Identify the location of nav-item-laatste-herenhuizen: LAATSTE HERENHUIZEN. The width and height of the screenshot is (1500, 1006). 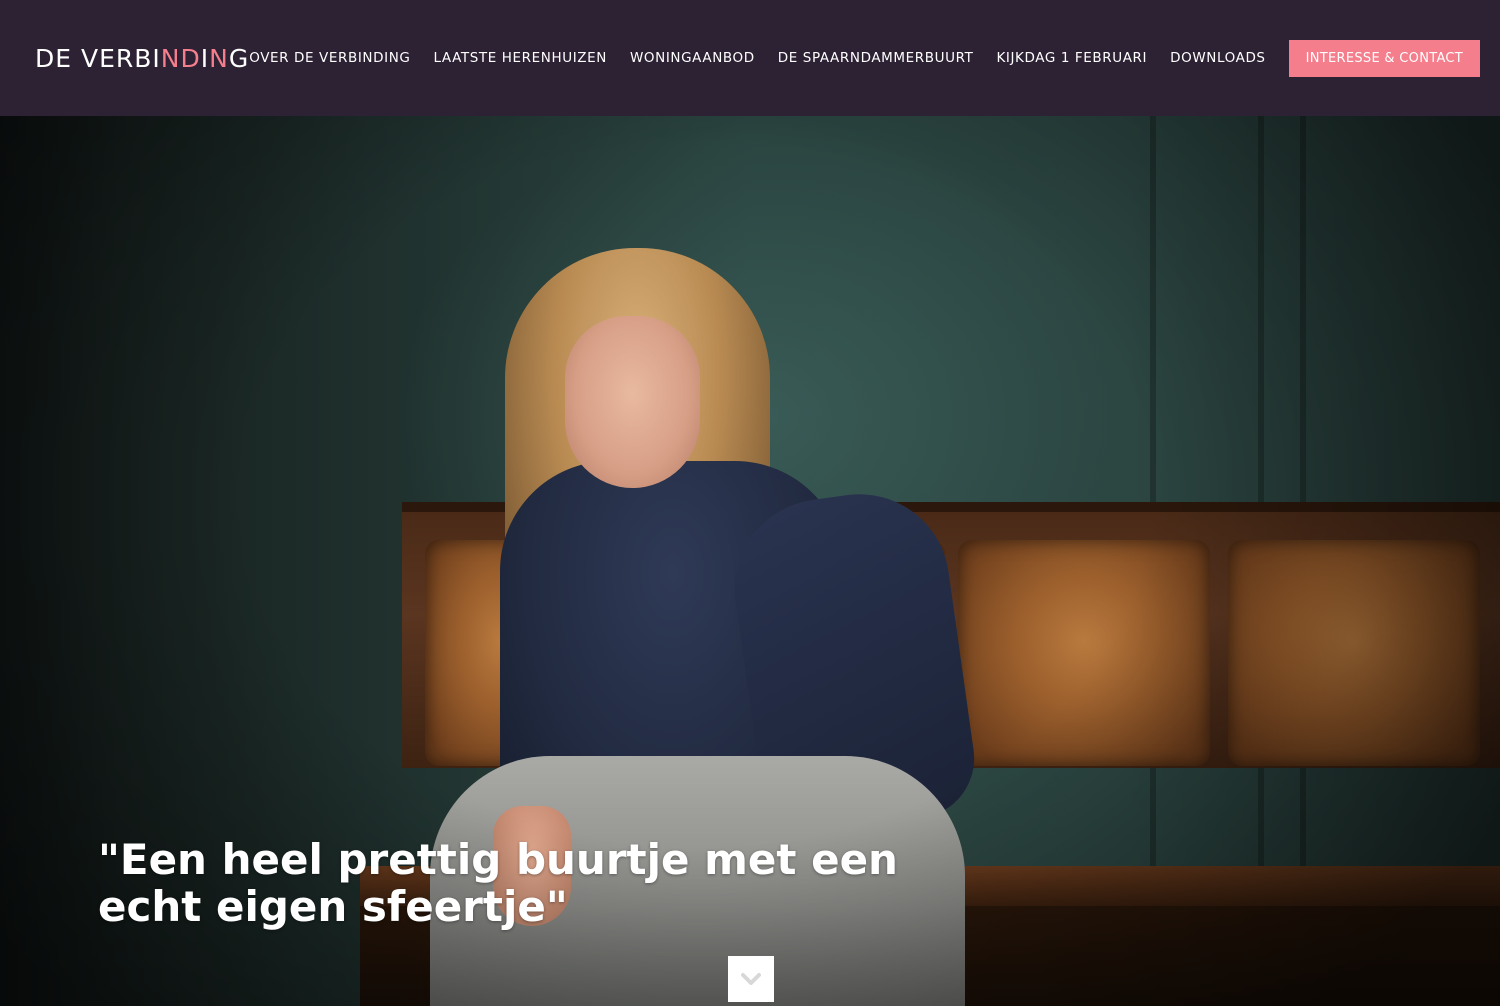
(520, 58).